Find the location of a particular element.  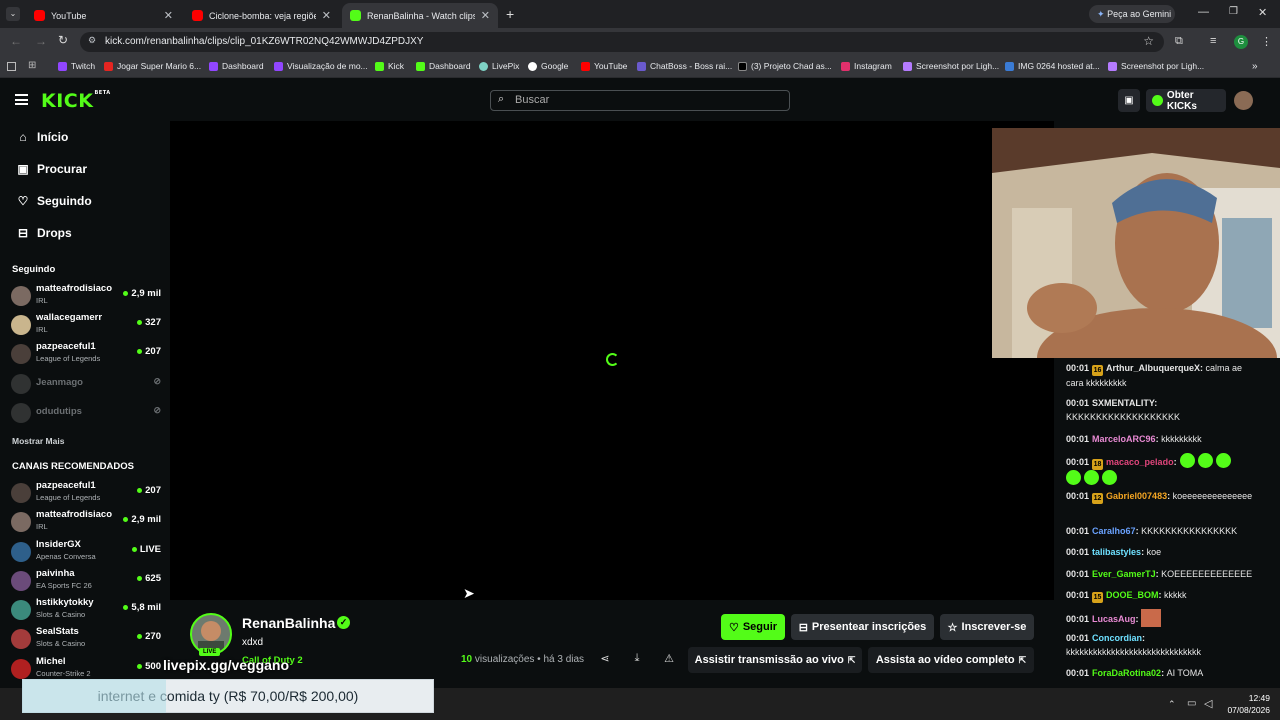

menu-icon: ⋮ is located at coordinates (1266, 41).